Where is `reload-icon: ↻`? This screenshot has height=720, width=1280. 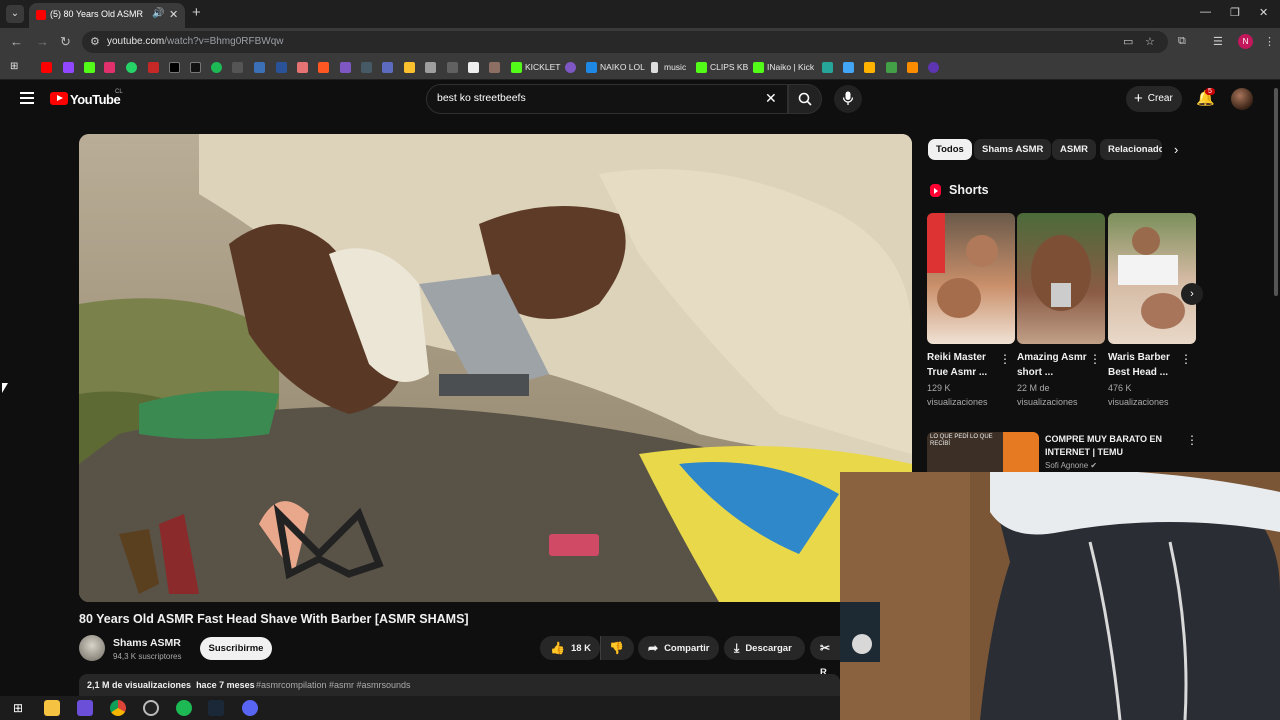 reload-icon: ↻ is located at coordinates (65, 42).